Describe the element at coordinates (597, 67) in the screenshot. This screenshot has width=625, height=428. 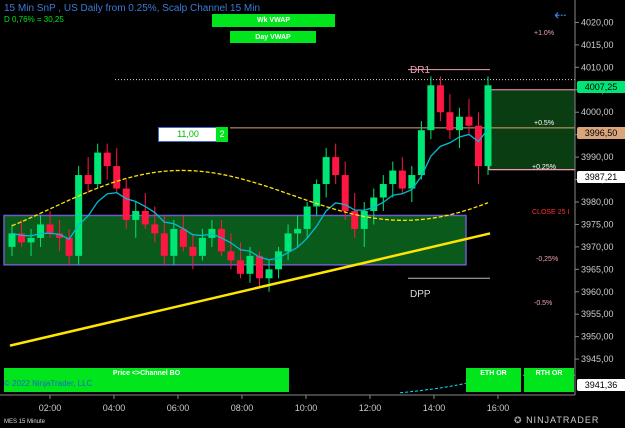
I see `y-tick-label: 4010,00` at that location.